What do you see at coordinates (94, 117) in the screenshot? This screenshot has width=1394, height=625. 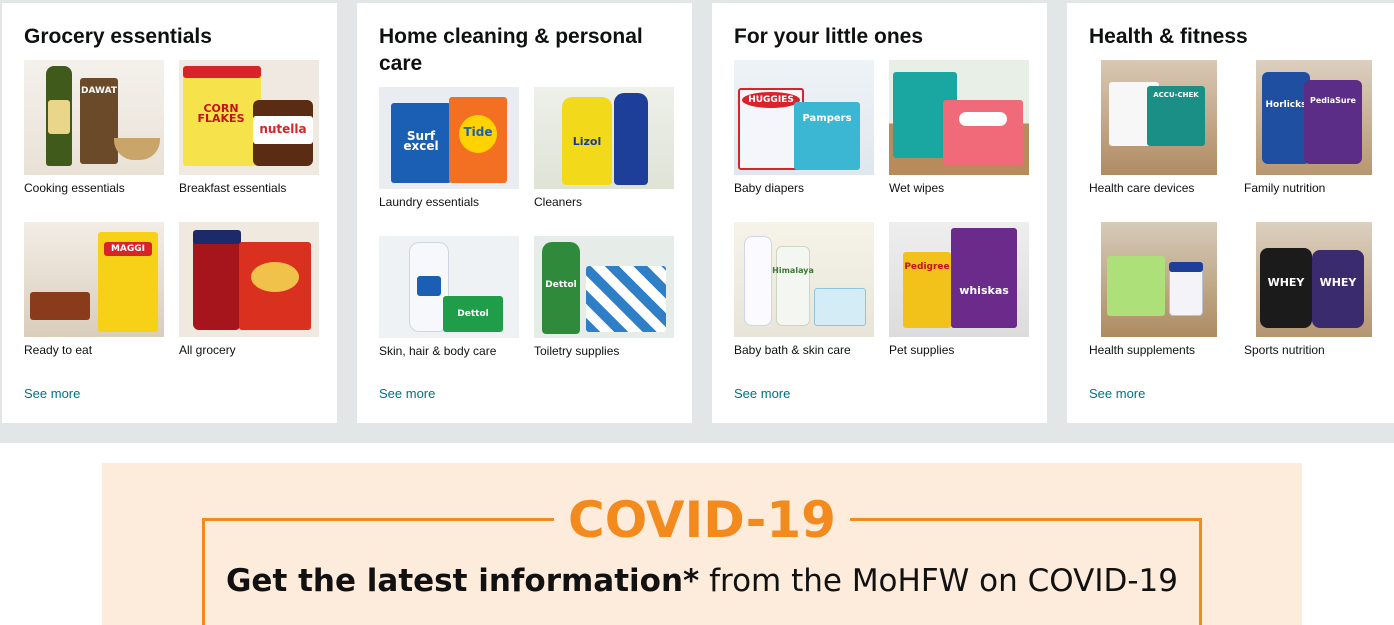 I see `cooking-essentials-image: DAWAT` at bounding box center [94, 117].